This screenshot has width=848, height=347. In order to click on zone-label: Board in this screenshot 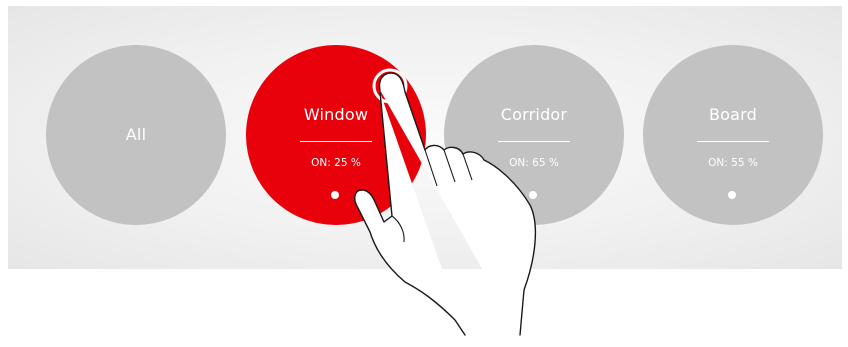, I will do `click(733, 114)`.